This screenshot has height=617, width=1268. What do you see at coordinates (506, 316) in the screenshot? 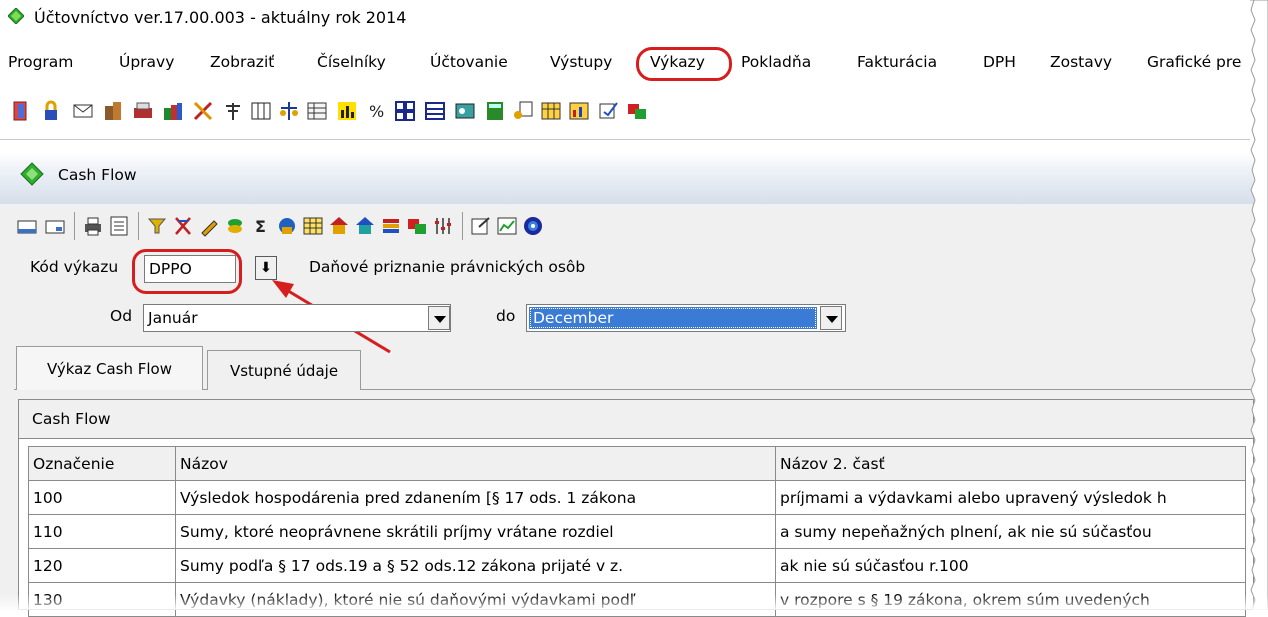
I see `period-to-label: do` at bounding box center [506, 316].